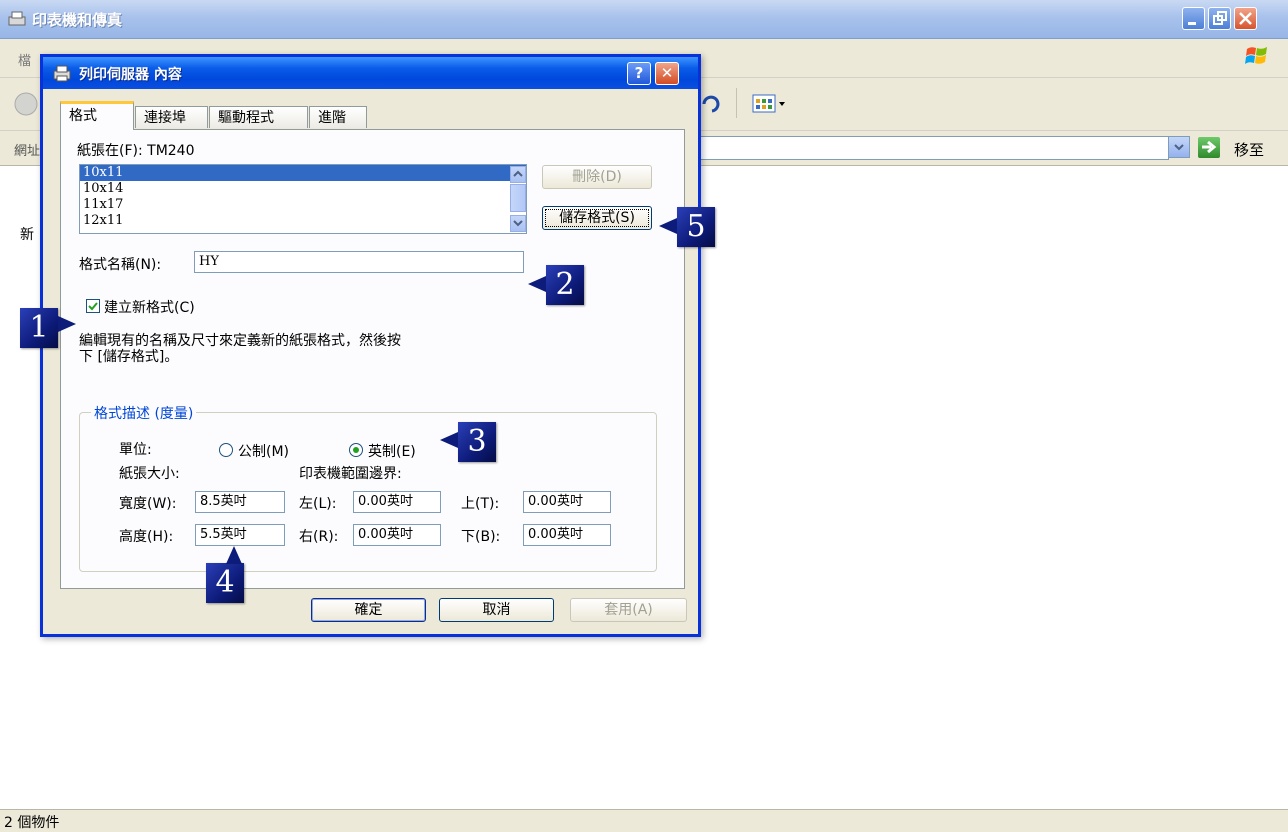  I want to click on callout-4: 4, so click(225, 583).